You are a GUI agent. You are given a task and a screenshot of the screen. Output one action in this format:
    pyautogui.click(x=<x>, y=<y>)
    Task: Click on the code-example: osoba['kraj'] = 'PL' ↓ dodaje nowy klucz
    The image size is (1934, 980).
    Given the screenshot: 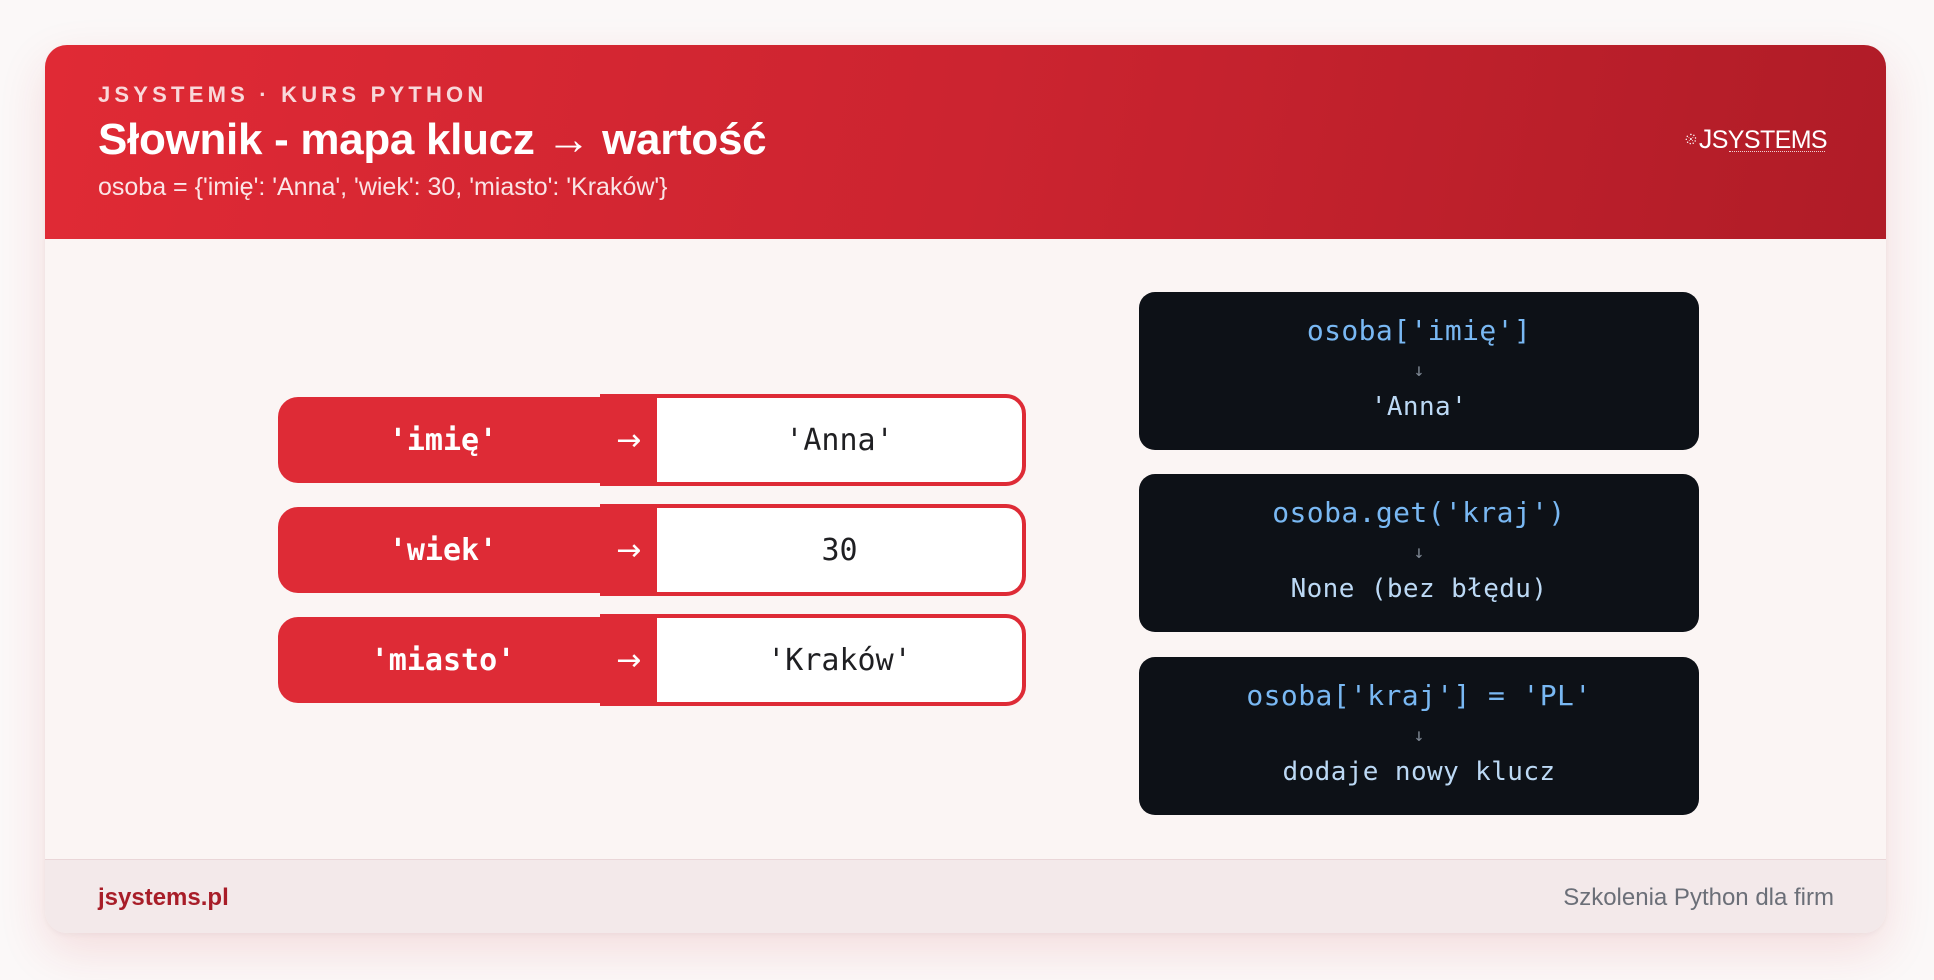 What is the action you would take?
    pyautogui.click(x=1419, y=736)
    